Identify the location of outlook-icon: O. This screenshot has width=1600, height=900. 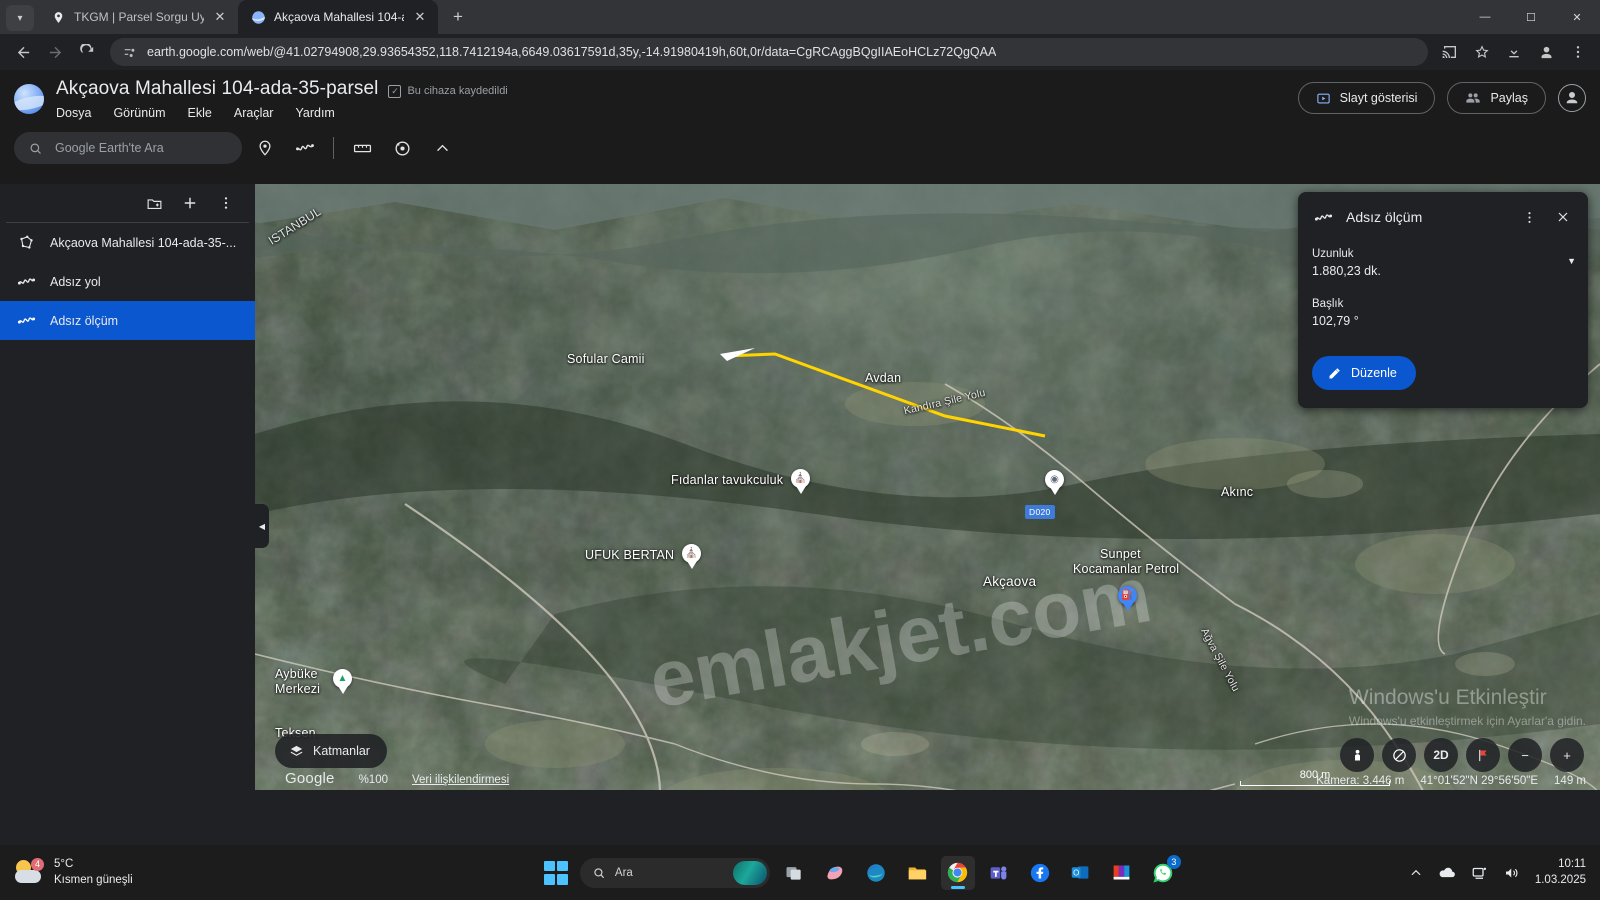
(1081, 873).